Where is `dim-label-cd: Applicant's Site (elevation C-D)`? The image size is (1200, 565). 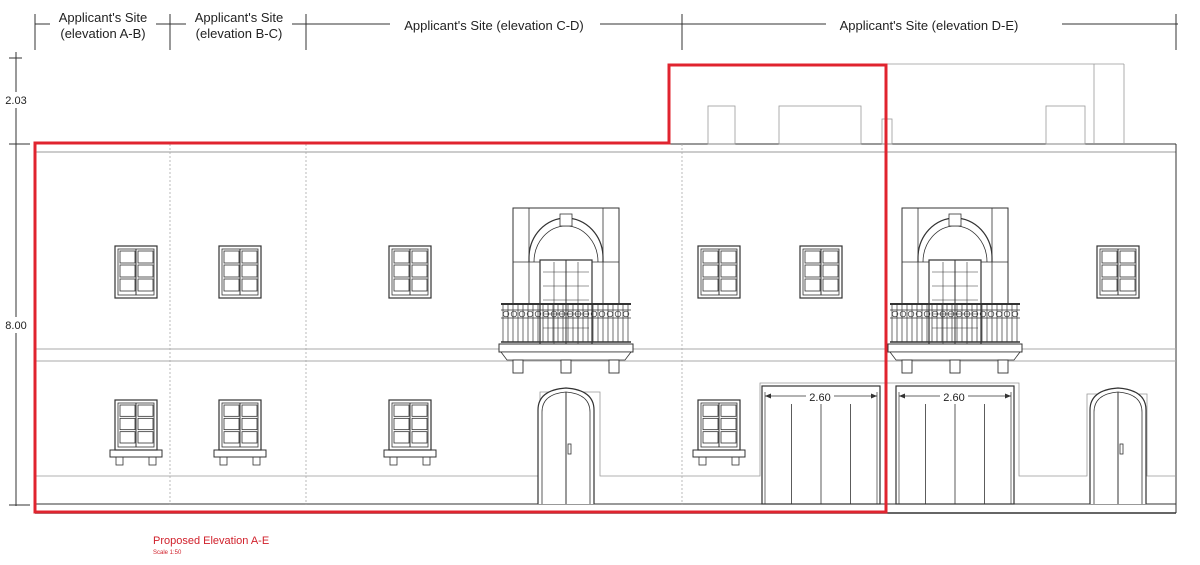
dim-label-cd: Applicant's Site (elevation C-D) is located at coordinates (494, 25).